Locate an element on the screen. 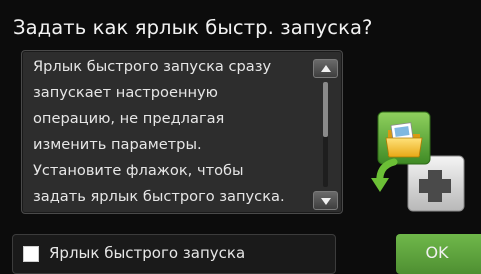  message-line: задать ярлык быстрого запуска. is located at coordinates (159, 196).